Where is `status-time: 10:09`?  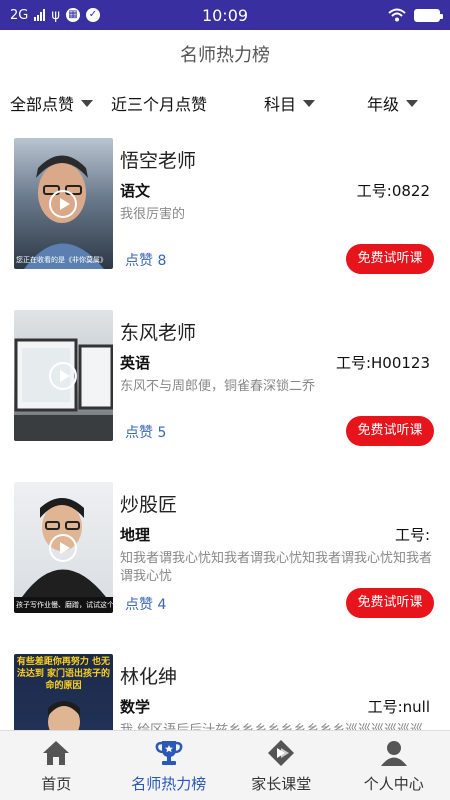 status-time: 10:09 is located at coordinates (225, 15).